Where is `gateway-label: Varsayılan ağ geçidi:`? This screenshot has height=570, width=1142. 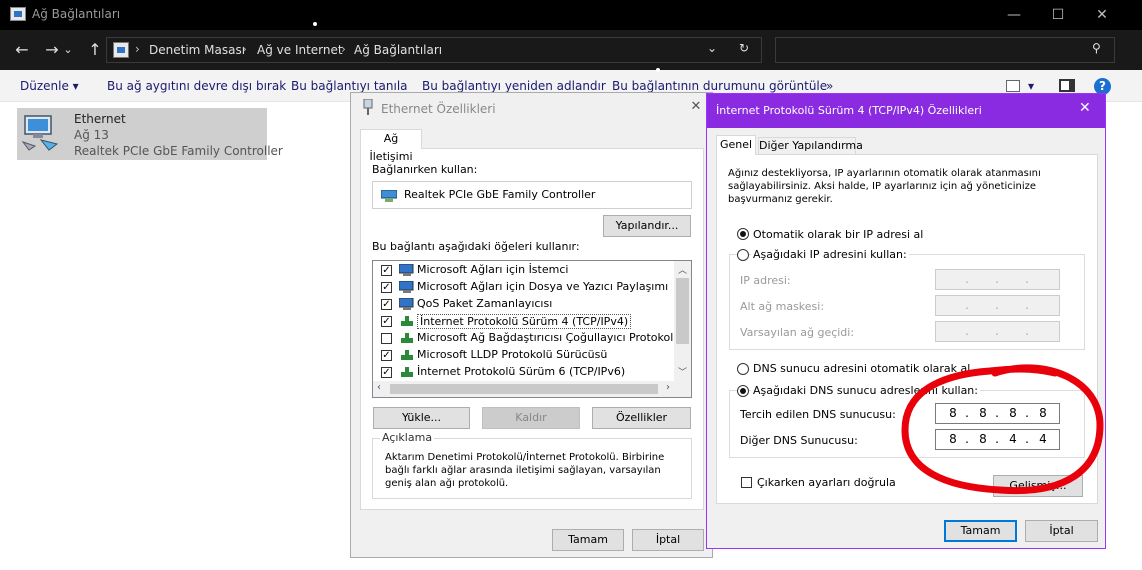 gateway-label: Varsayılan ağ geçidi: is located at coordinates (797, 332).